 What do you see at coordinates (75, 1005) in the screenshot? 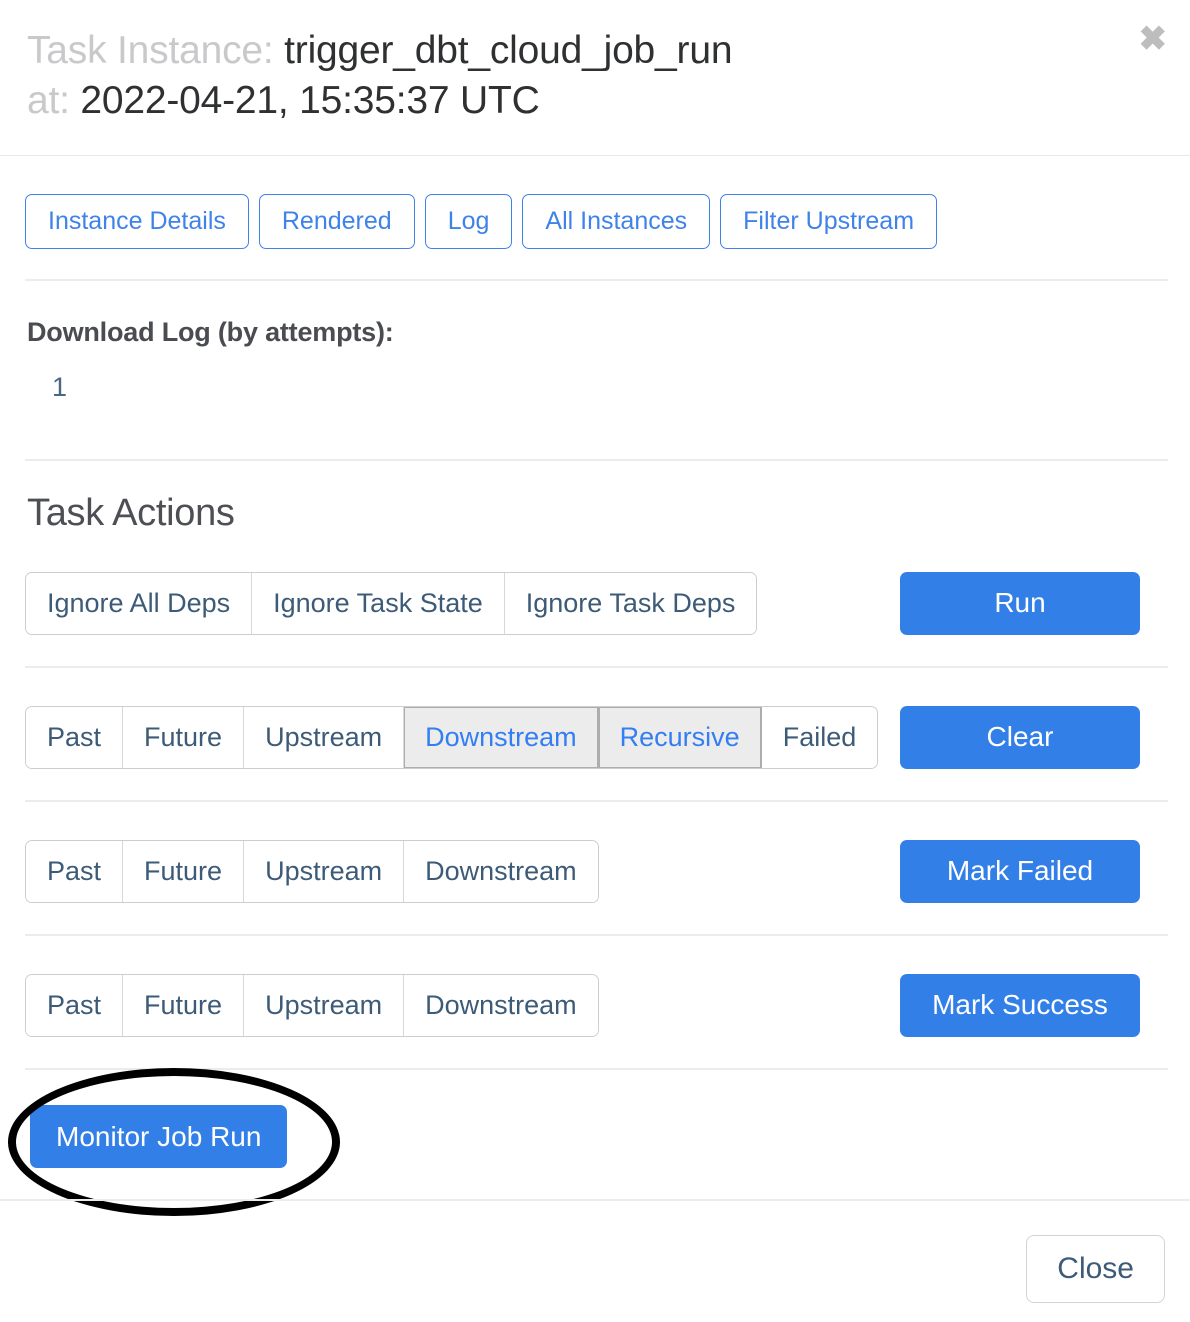
I see `option-mark-success-past: Past` at bounding box center [75, 1005].